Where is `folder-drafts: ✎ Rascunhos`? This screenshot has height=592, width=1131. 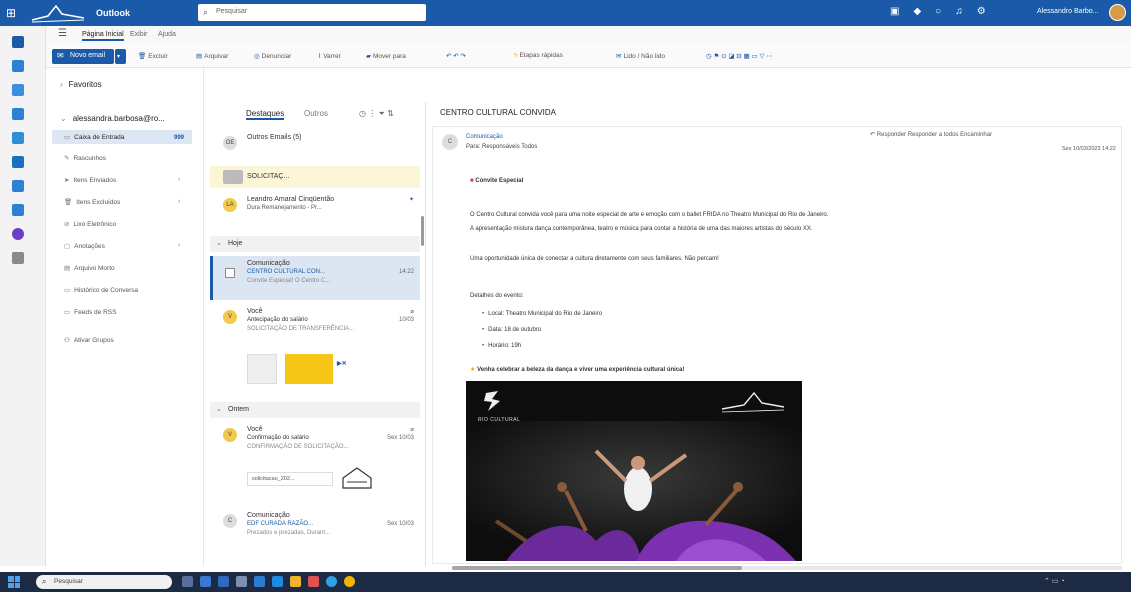
folder-drafts: ✎ Rascunhos is located at coordinates (85, 158).